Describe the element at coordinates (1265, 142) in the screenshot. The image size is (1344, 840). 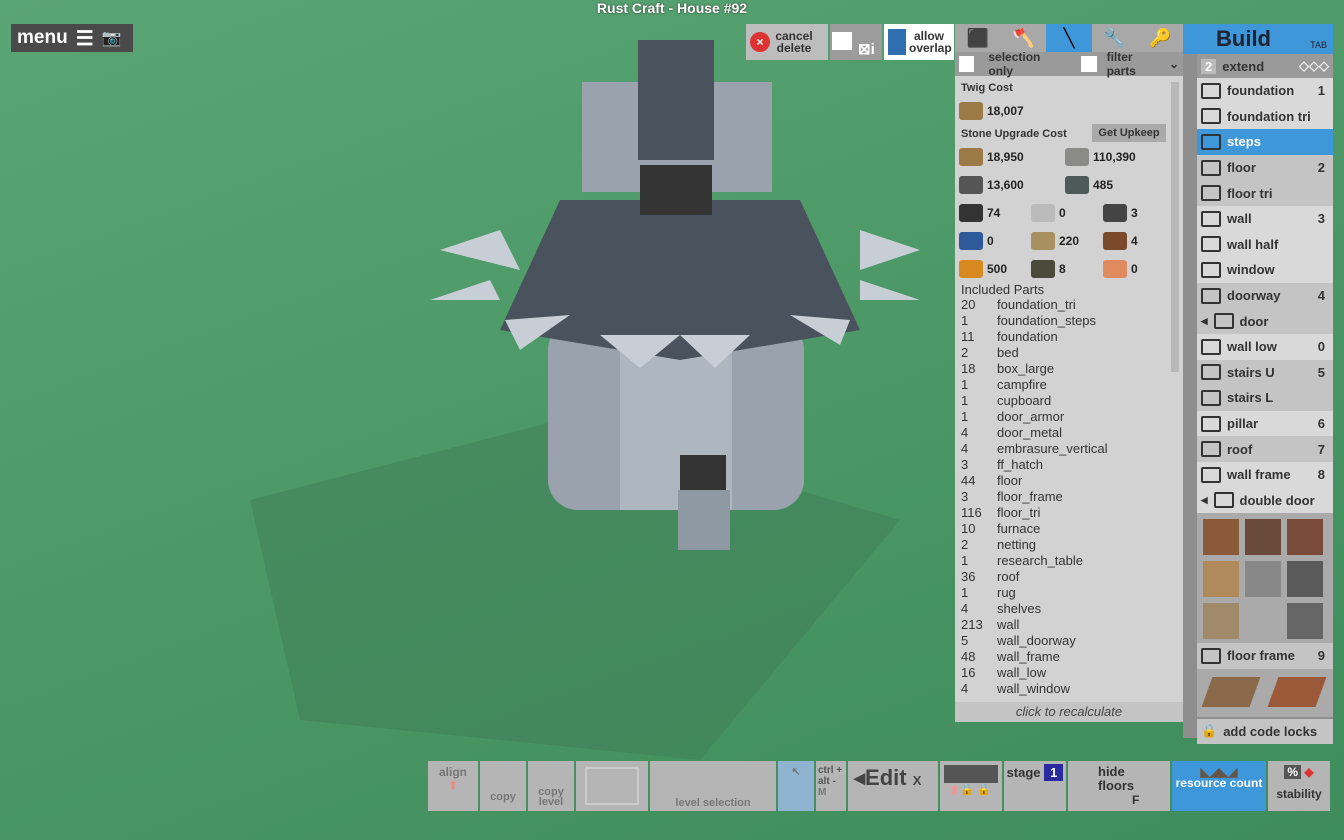
I see `build-item-steps: steps` at that location.